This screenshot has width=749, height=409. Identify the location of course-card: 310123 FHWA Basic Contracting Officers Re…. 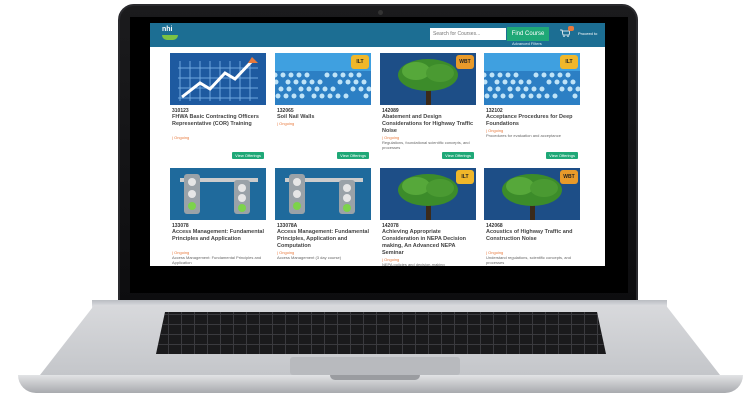
(218, 108).